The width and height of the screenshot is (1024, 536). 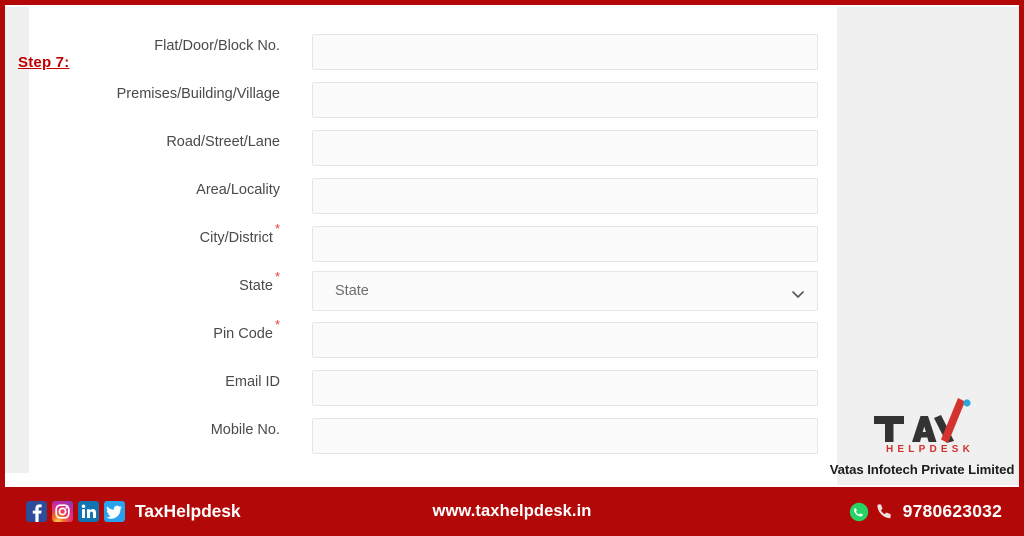 What do you see at coordinates (140, 286) in the screenshot?
I see `label-state: State*` at bounding box center [140, 286].